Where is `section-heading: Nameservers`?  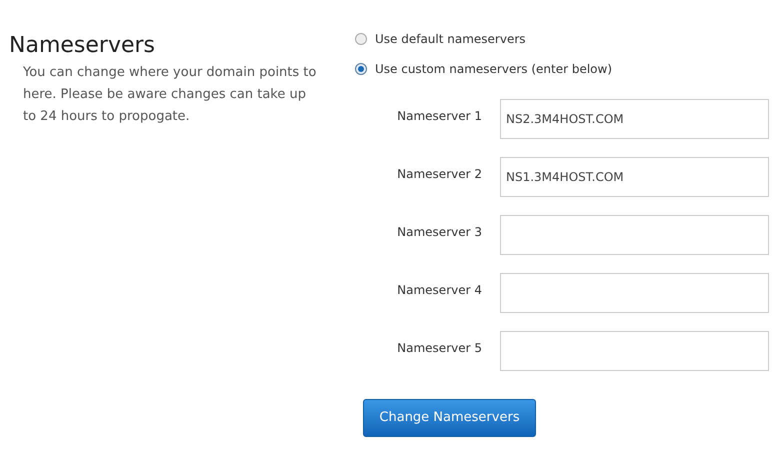
section-heading: Nameservers is located at coordinates (82, 46).